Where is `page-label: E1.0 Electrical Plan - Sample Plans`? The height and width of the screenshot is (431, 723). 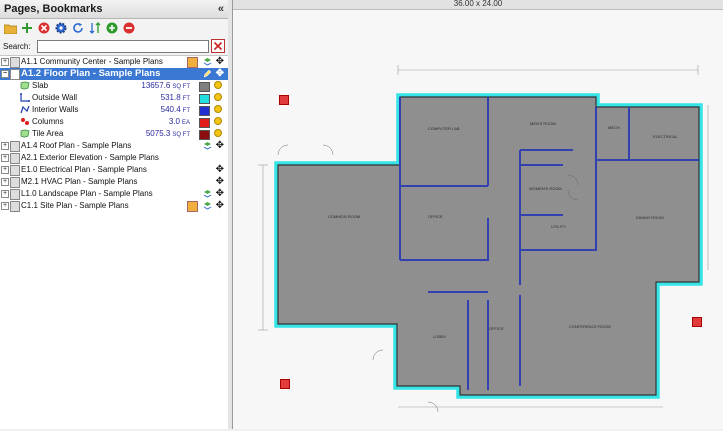 page-label: E1.0 Electrical Plan - Sample Plans is located at coordinates (84, 169).